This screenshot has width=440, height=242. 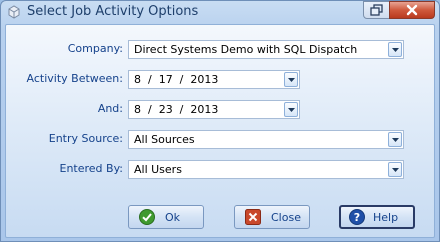 What do you see at coordinates (176, 109) in the screenshot?
I see `activity-end-value: 8 / 23 / 2013` at bounding box center [176, 109].